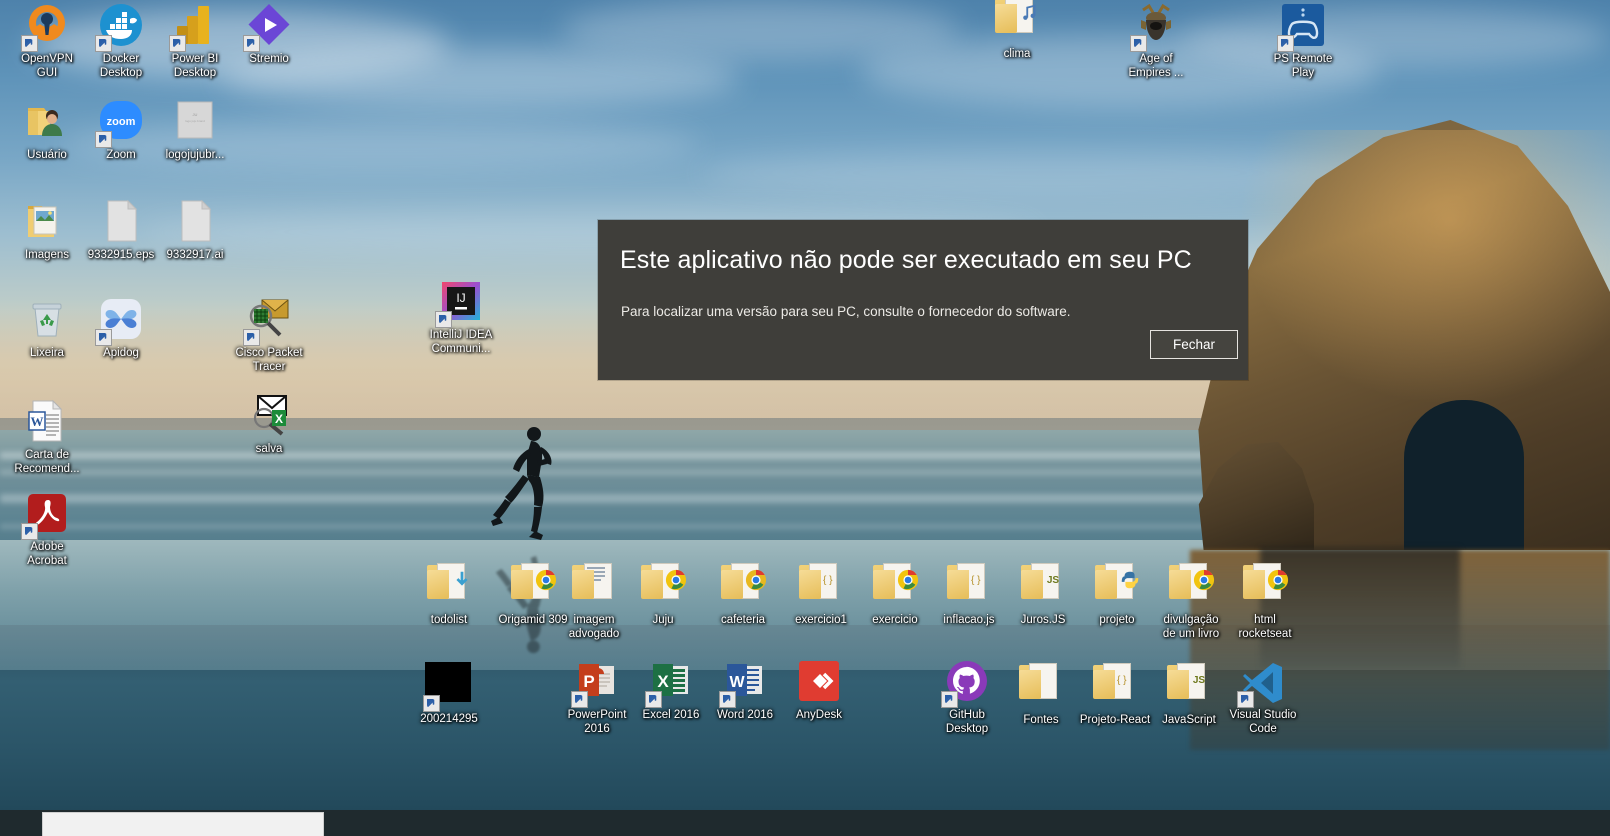  I want to click on desktop-icon-label: salva, so click(269, 449).